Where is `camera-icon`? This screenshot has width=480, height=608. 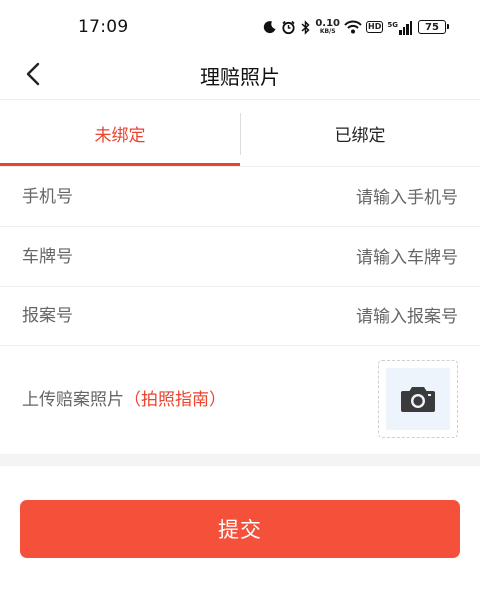 camera-icon is located at coordinates (418, 399).